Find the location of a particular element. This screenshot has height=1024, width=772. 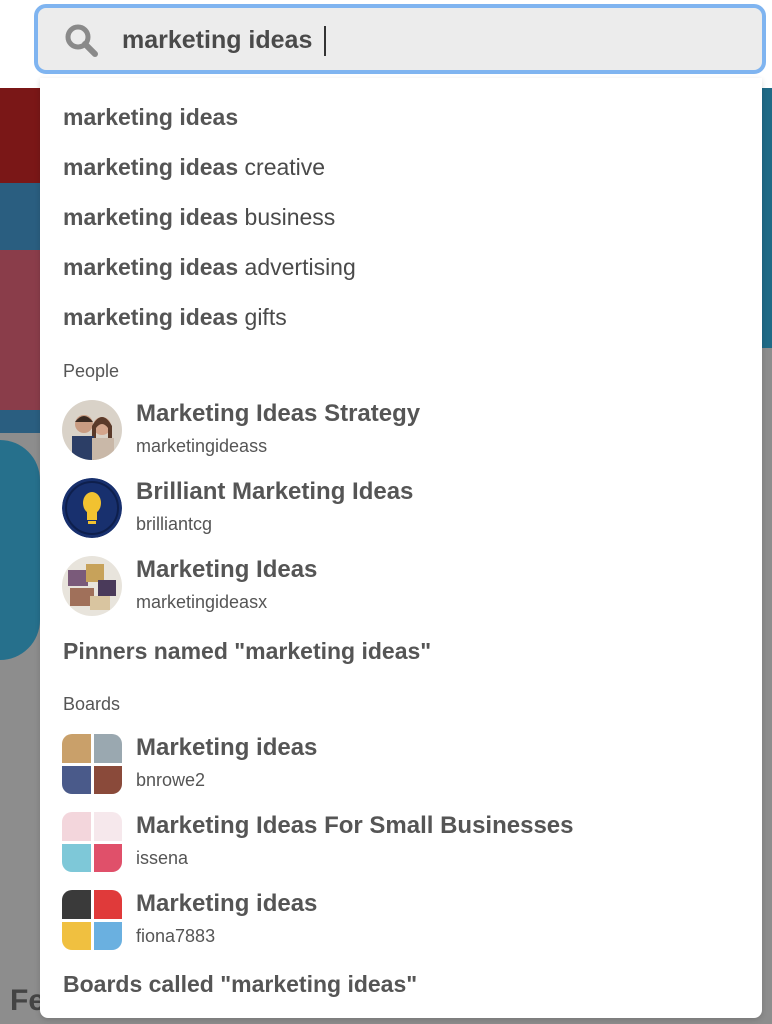

person-name: Marketing Ideas is located at coordinates (227, 569).